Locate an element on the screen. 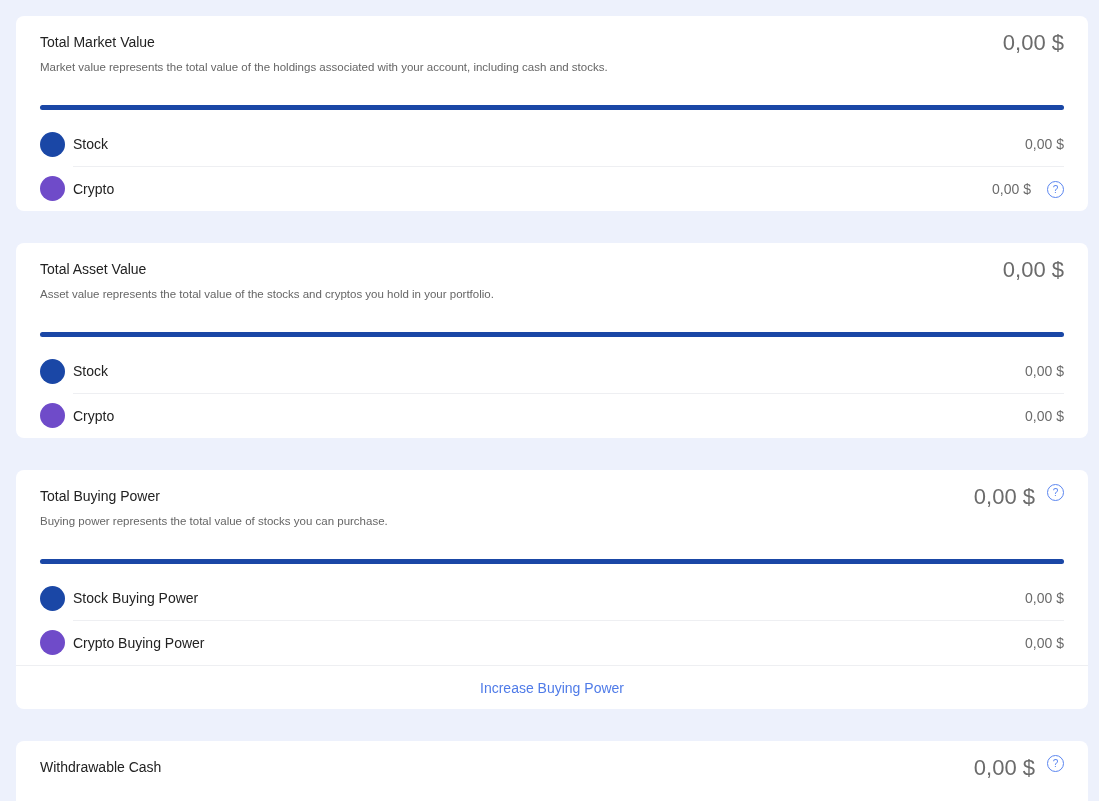 Image resolution: width=1099 pixels, height=801 pixels. row-label: Crypto Buying Power is located at coordinates (139, 643).